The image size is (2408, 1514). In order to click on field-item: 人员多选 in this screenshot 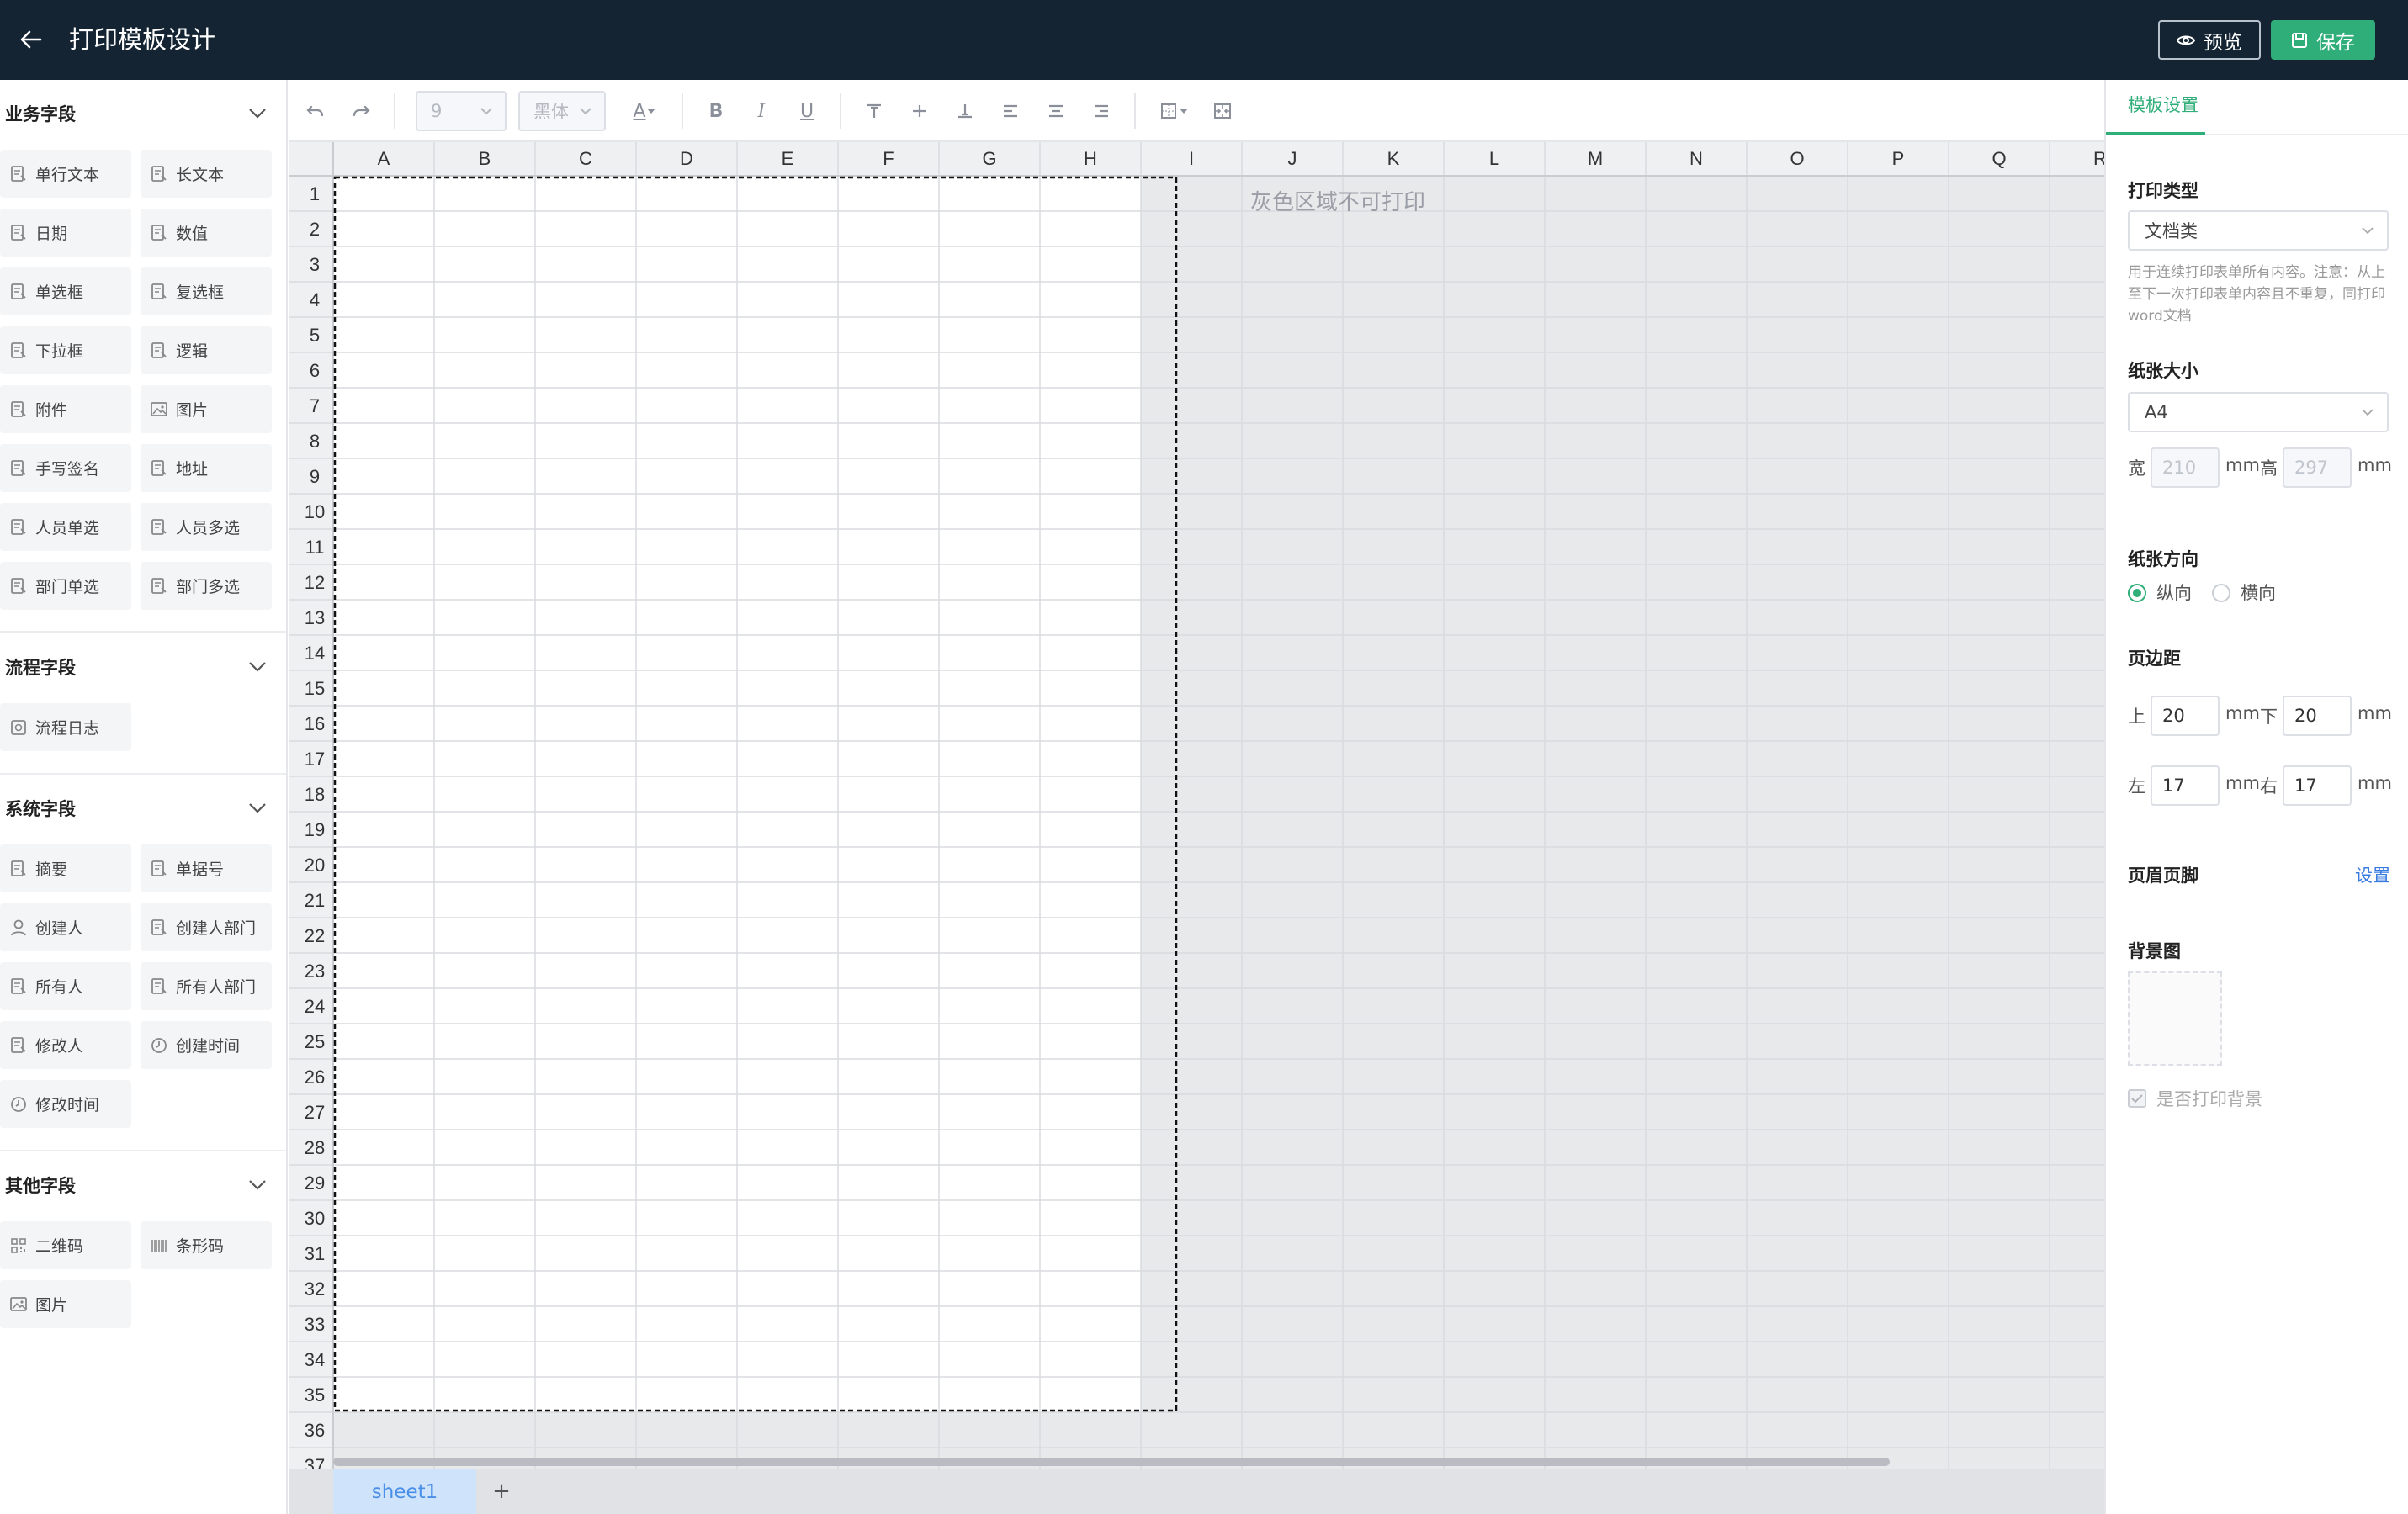, I will do `click(206, 527)`.